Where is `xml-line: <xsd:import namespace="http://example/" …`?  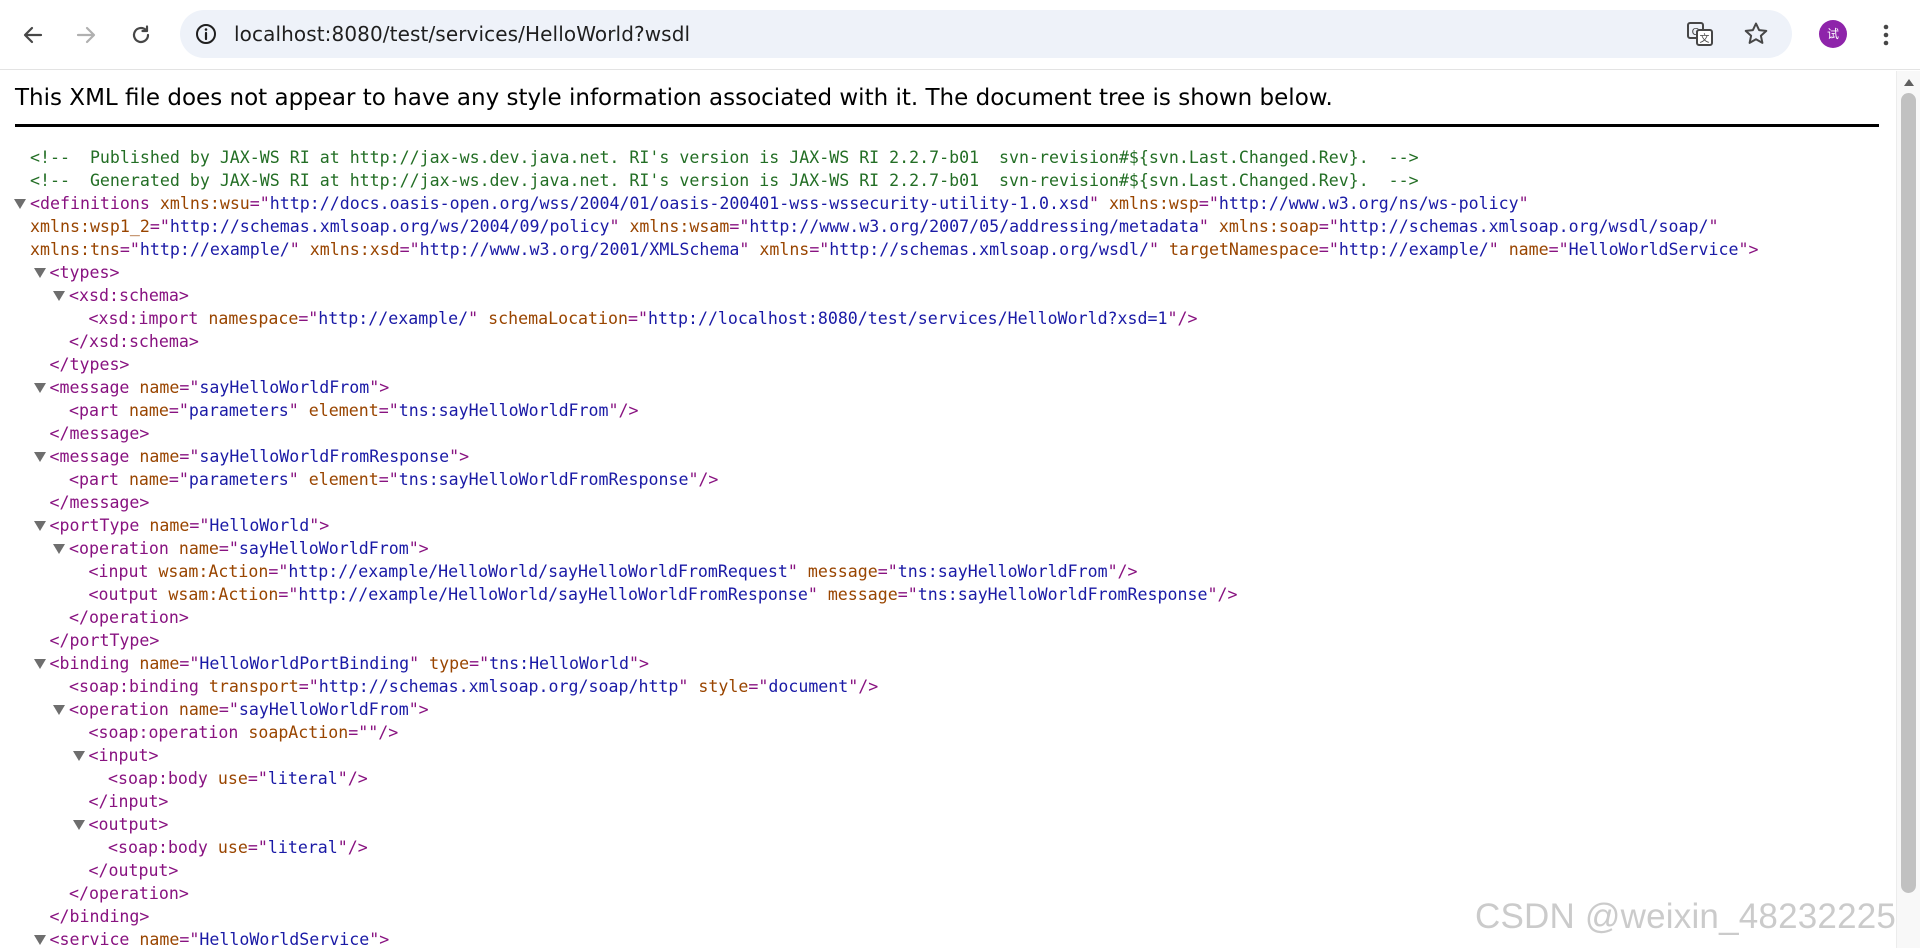
xml-line: <xsd:import namespace="http://example/" … is located at coordinates (948, 318).